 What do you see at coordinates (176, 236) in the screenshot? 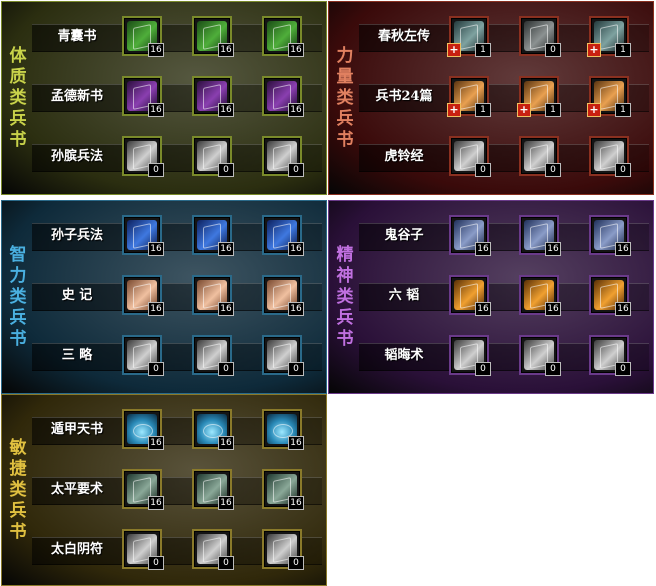
I see `book-row: 孙子兵法 16 16 16` at bounding box center [176, 236].